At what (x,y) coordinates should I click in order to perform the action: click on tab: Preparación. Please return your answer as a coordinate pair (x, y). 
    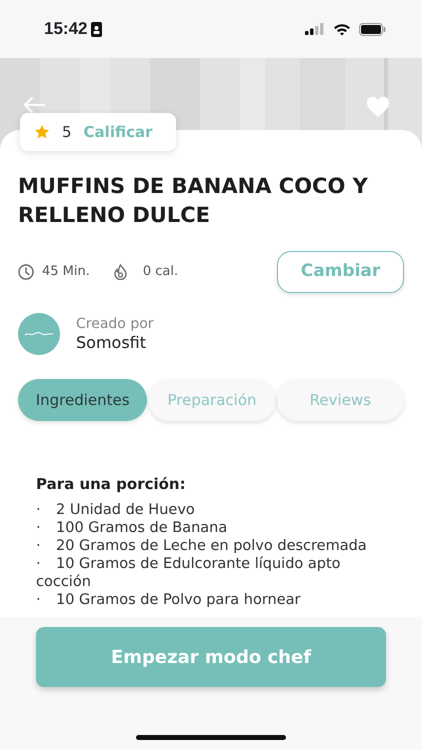
    Looking at the image, I should click on (212, 399).